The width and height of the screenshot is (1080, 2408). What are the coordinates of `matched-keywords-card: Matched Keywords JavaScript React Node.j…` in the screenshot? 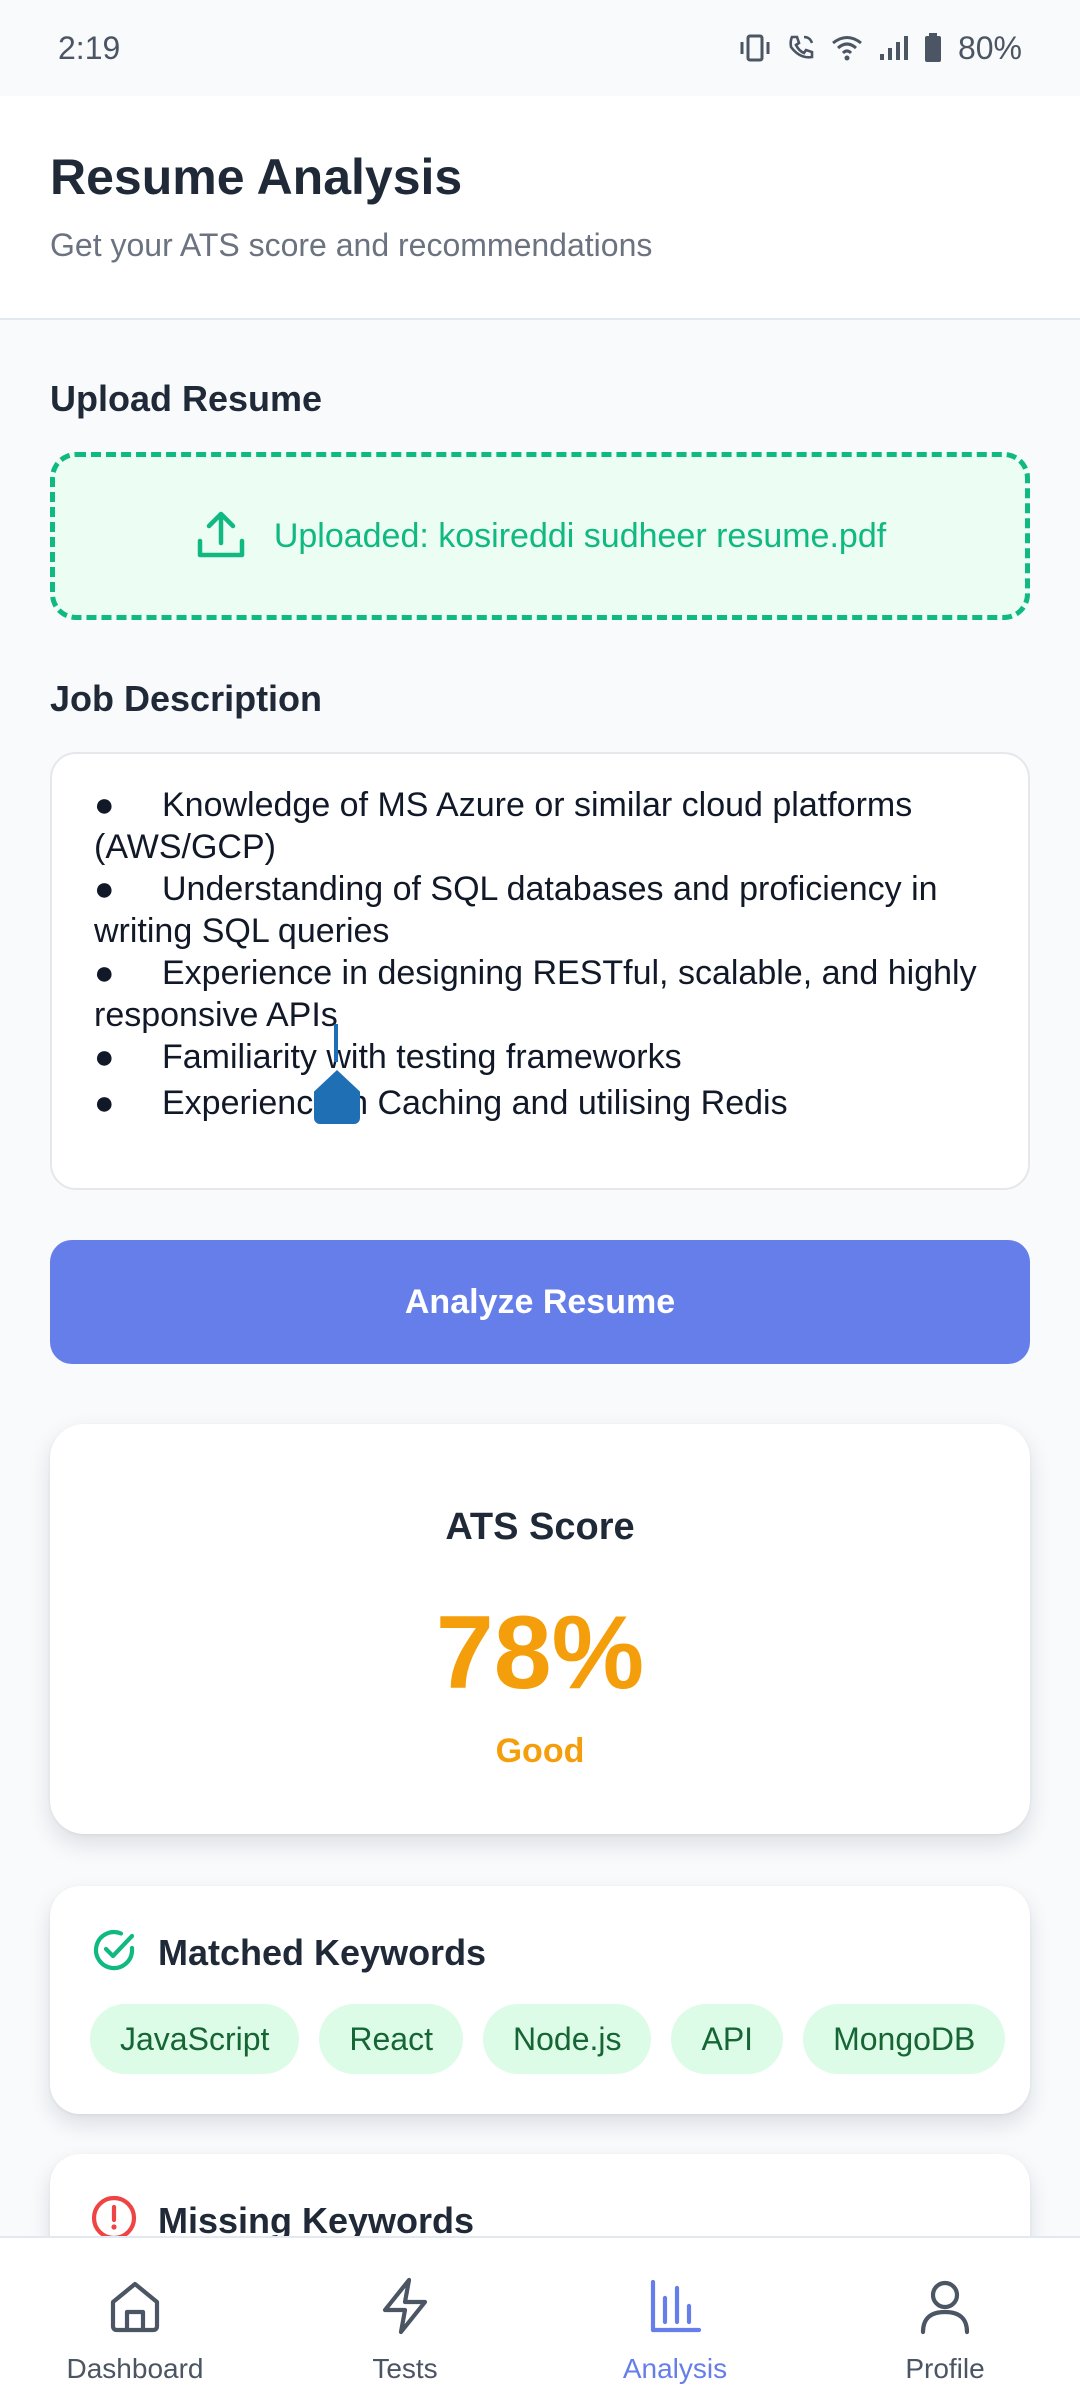 It's located at (540, 2000).